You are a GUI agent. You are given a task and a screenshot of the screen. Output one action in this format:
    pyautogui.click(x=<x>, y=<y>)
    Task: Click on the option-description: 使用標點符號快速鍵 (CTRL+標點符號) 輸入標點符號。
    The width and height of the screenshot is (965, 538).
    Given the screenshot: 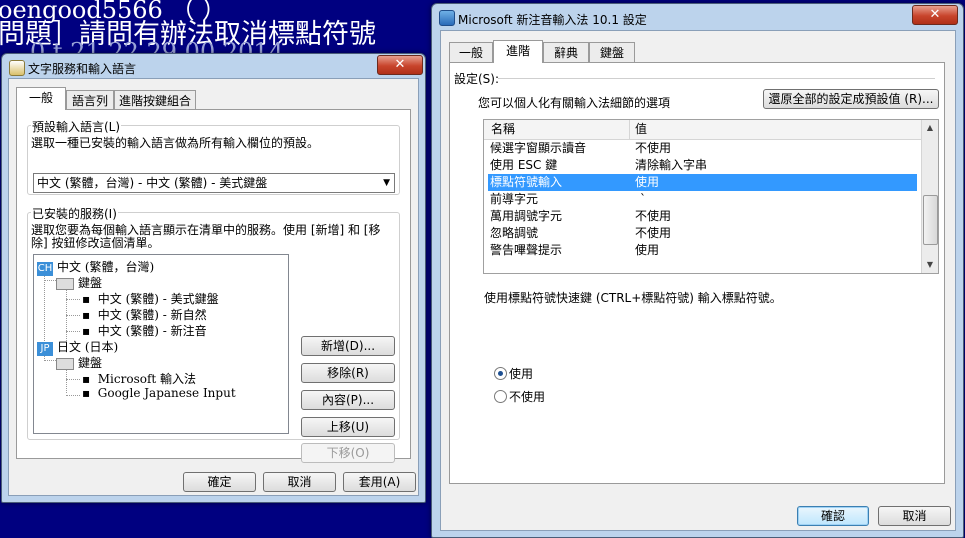 What is the action you would take?
    pyautogui.click(x=633, y=298)
    